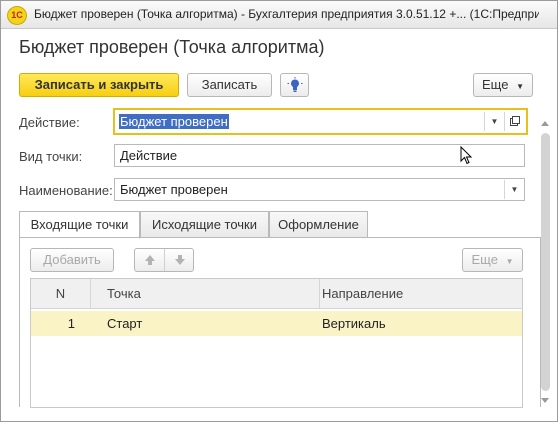 This screenshot has width=558, height=422. What do you see at coordinates (71, 323) in the screenshot?
I see `row-number: 1` at bounding box center [71, 323].